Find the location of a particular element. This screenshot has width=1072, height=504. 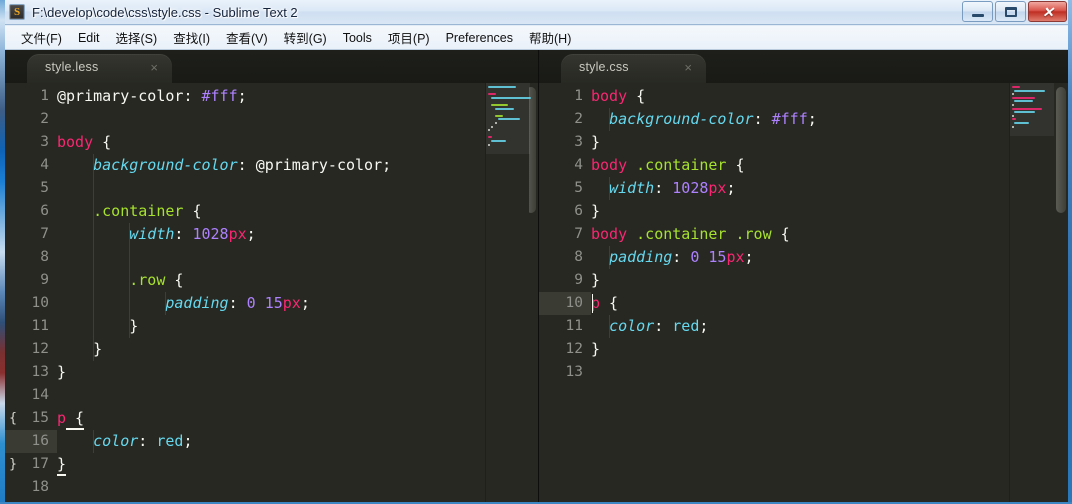

code-line: body .container .row { is located at coordinates (690, 234).